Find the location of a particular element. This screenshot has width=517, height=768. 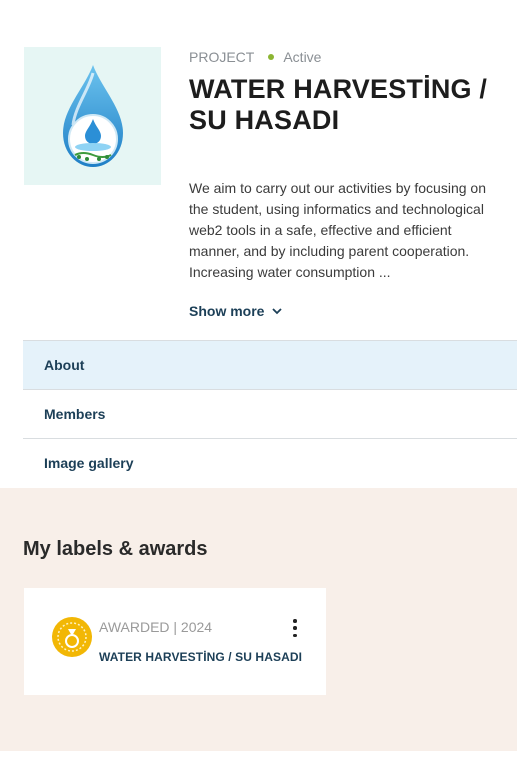

project-status: Active is located at coordinates (302, 57).